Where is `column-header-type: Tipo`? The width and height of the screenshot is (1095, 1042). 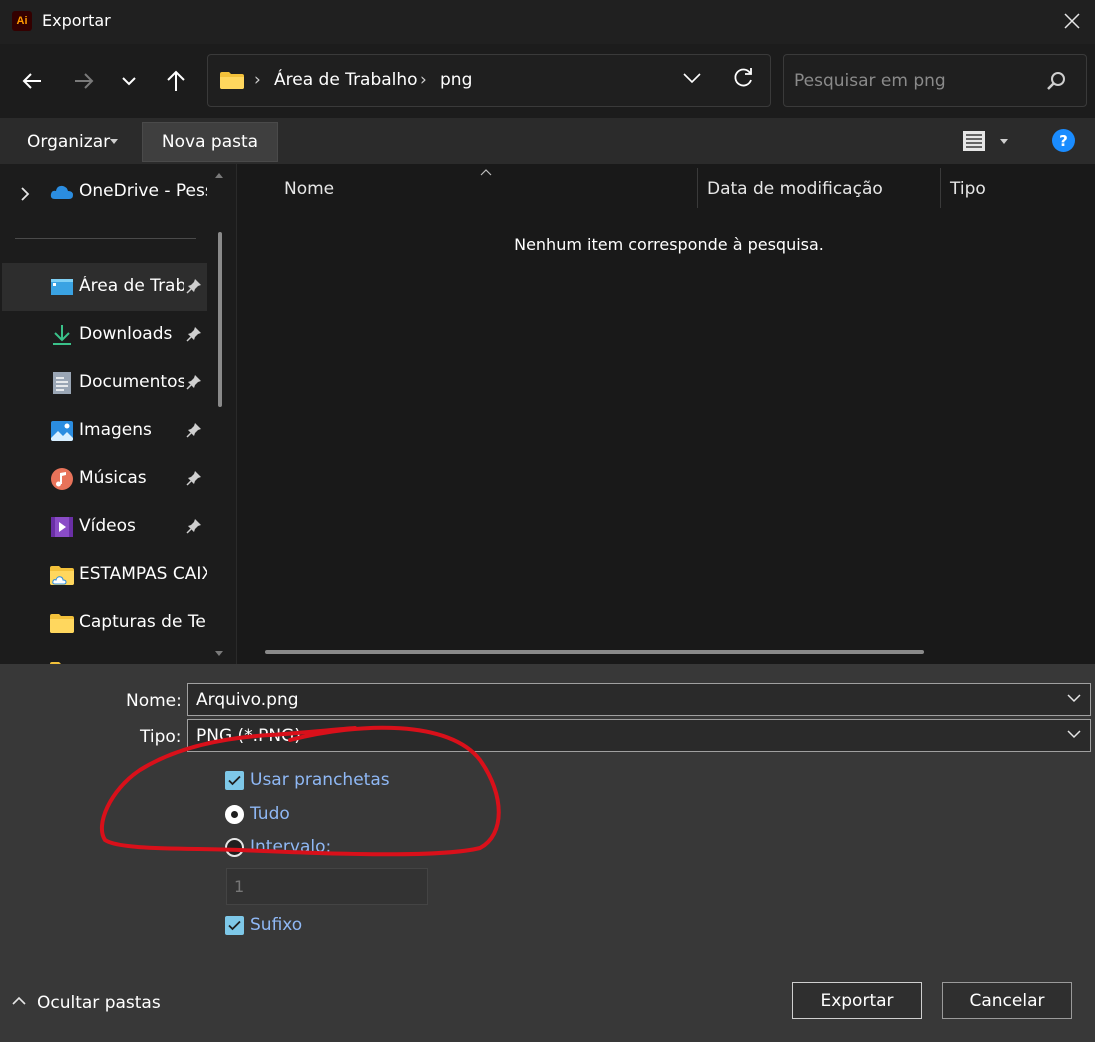 column-header-type: Tipo is located at coordinates (968, 189).